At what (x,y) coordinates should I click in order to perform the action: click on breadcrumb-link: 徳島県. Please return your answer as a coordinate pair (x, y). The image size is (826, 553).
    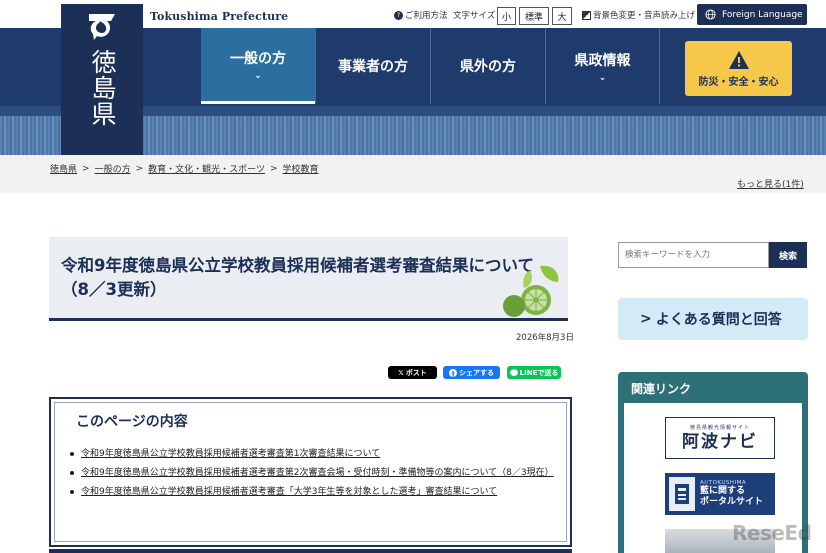
    Looking at the image, I should click on (63, 168).